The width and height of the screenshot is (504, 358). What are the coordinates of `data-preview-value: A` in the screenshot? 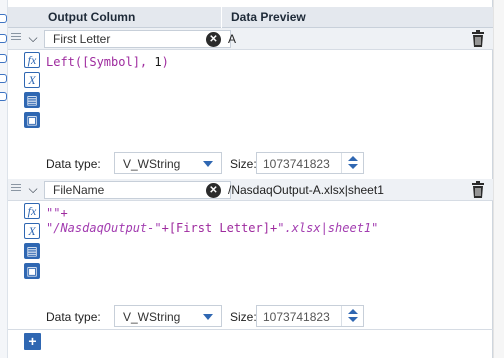 It's located at (232, 39).